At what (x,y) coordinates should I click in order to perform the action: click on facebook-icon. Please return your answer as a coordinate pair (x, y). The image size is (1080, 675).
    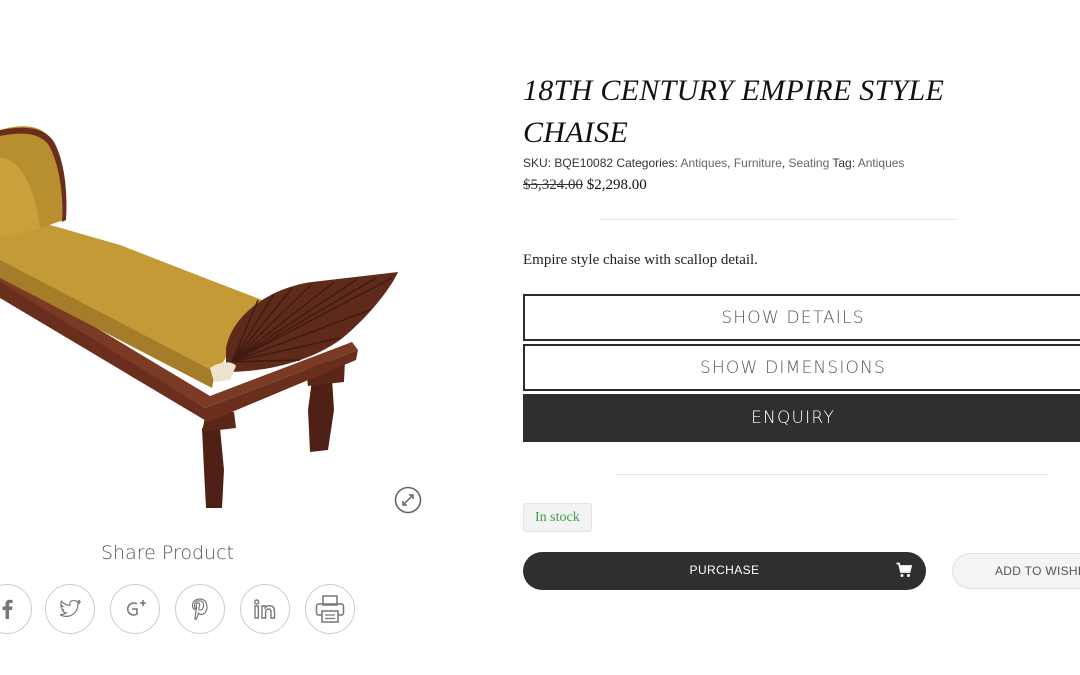
    Looking at the image, I should click on (7, 609).